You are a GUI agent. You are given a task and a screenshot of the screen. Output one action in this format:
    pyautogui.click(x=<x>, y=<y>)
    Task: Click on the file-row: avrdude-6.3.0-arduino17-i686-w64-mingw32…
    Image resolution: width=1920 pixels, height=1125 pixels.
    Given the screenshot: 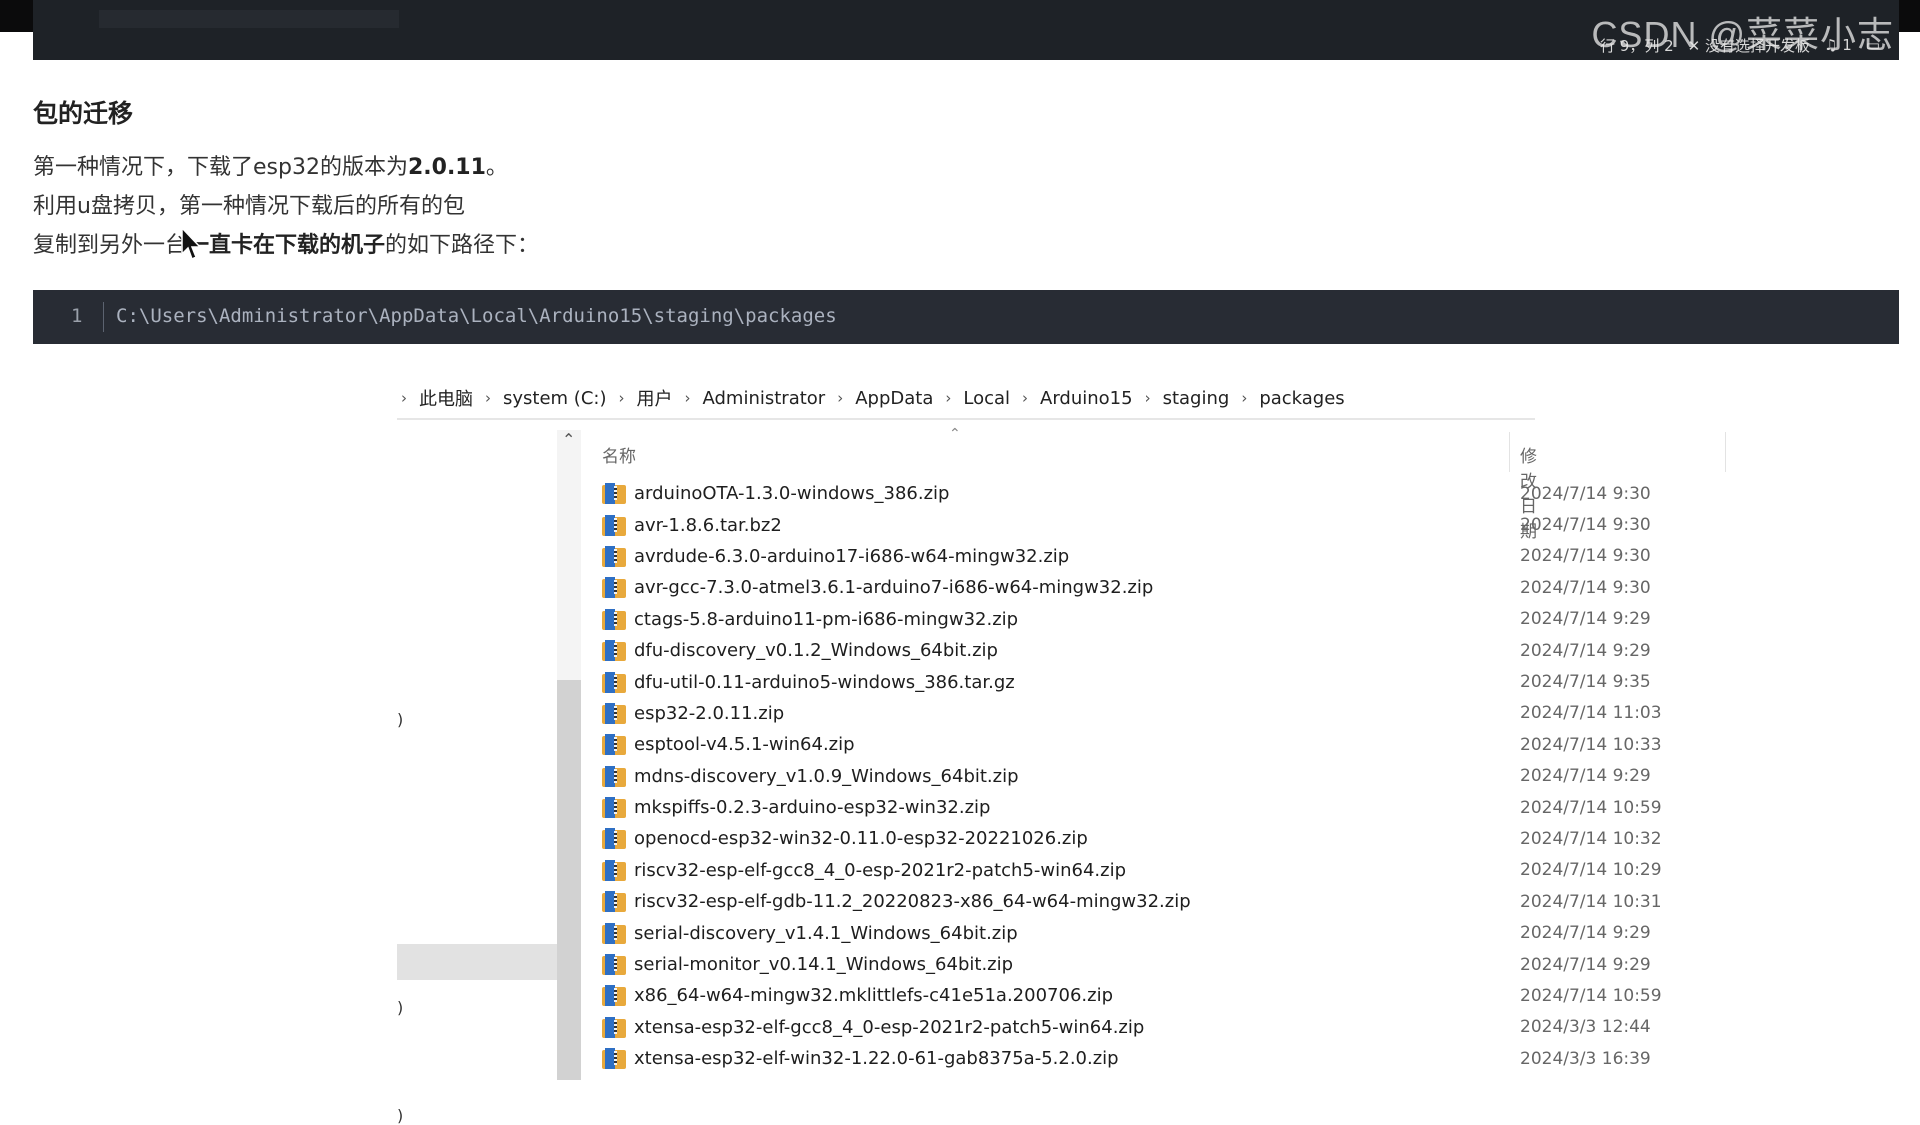 What is the action you would take?
    pyautogui.click(x=1121, y=556)
    